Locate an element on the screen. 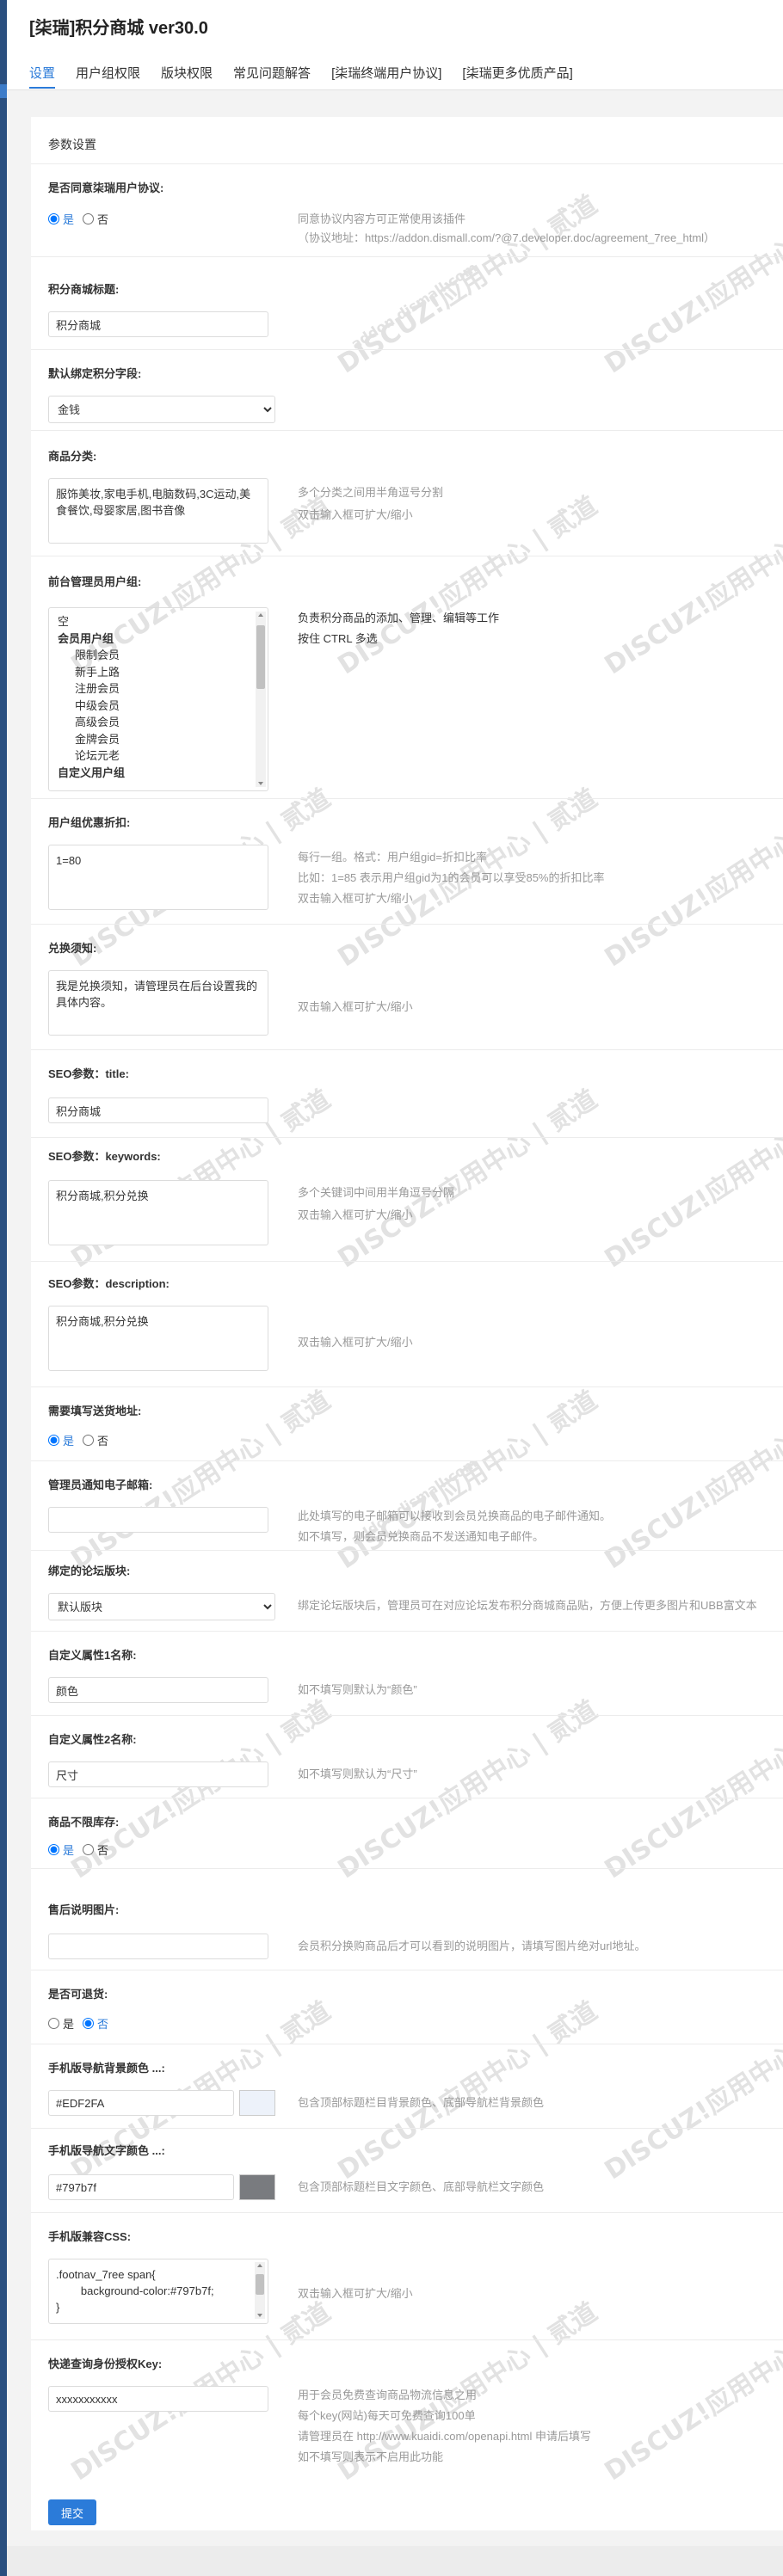 The height and width of the screenshot is (2576, 783). agreement-yes-radio: 是 is located at coordinates (61, 219).